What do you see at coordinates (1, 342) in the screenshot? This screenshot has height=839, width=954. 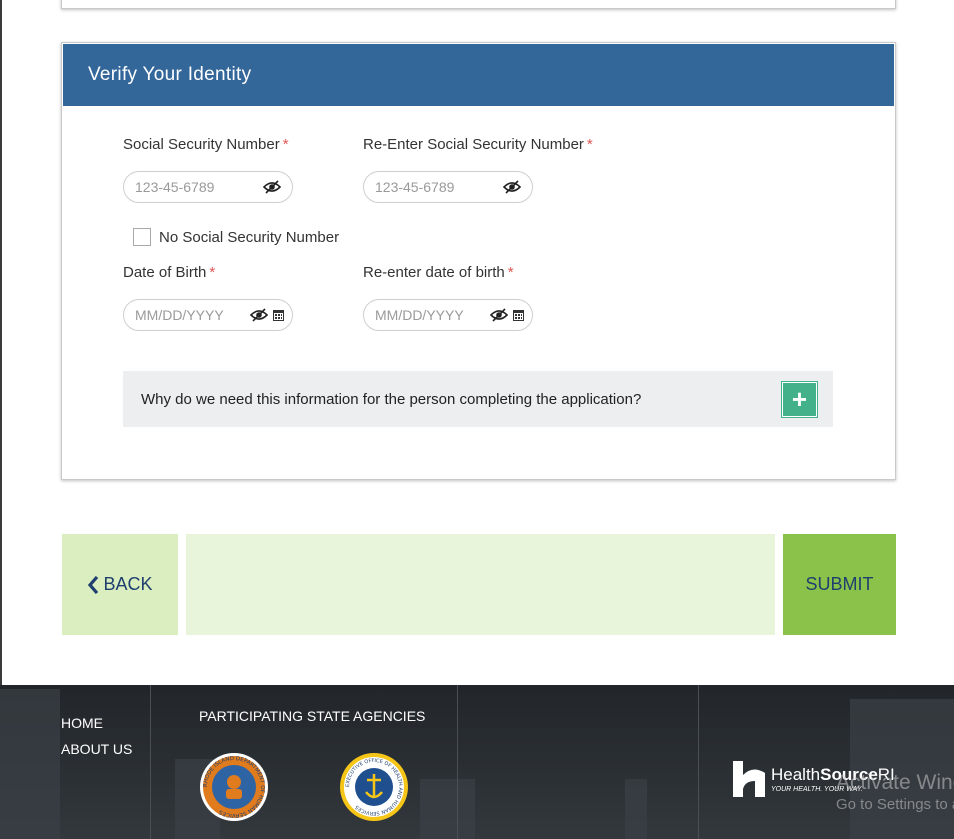 I see `page-left-border` at bounding box center [1, 342].